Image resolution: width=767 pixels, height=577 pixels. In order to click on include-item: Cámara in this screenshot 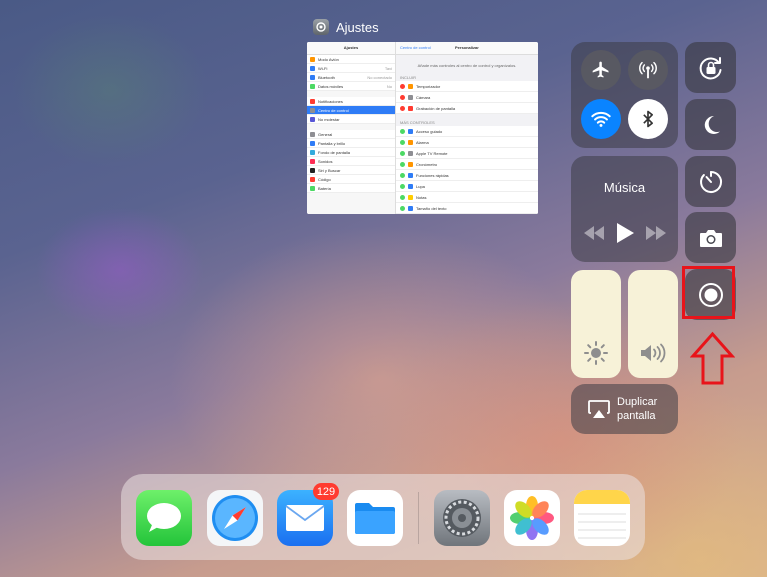, I will do `click(467, 97)`.